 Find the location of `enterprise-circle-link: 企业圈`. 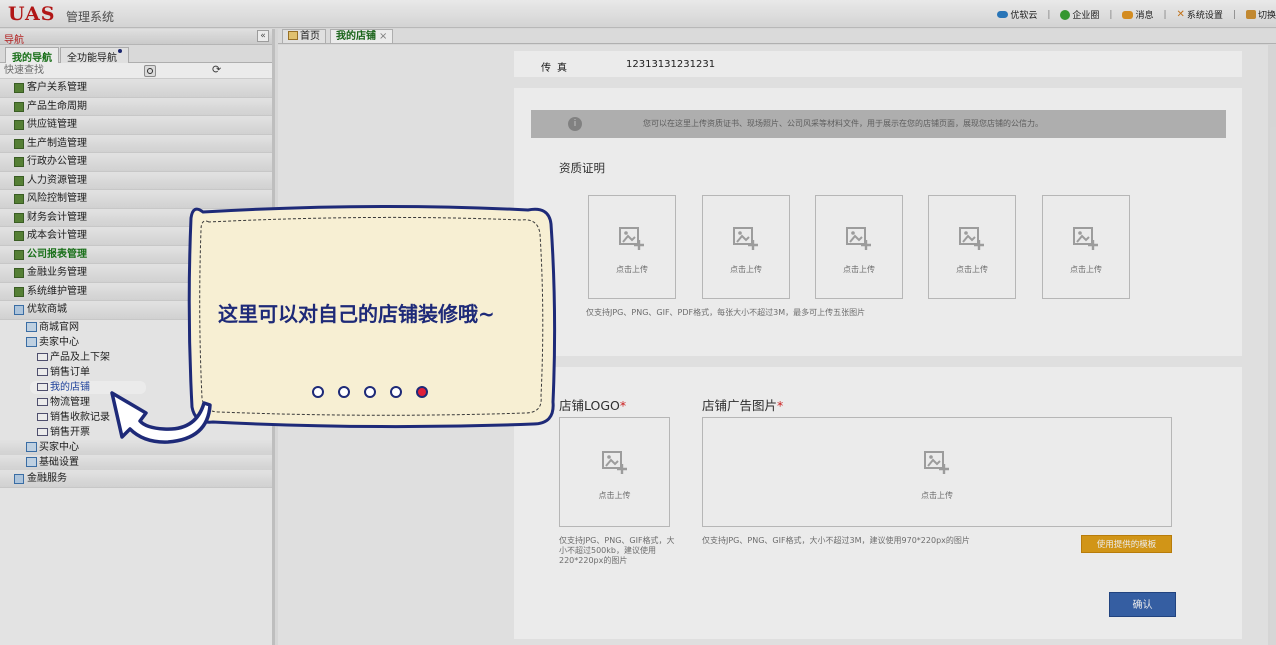

enterprise-circle-link: 企业圈 is located at coordinates (1079, 14).